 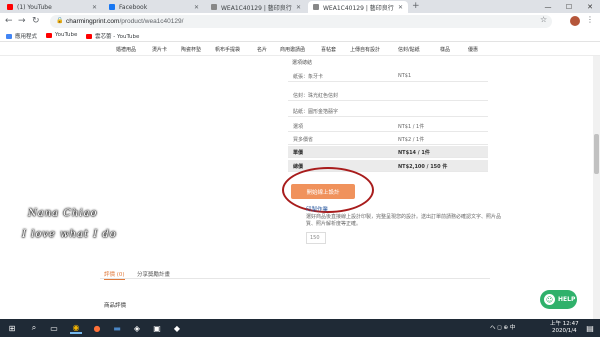 I want to click on bookmark-label: 應用程式, so click(x=26, y=37).